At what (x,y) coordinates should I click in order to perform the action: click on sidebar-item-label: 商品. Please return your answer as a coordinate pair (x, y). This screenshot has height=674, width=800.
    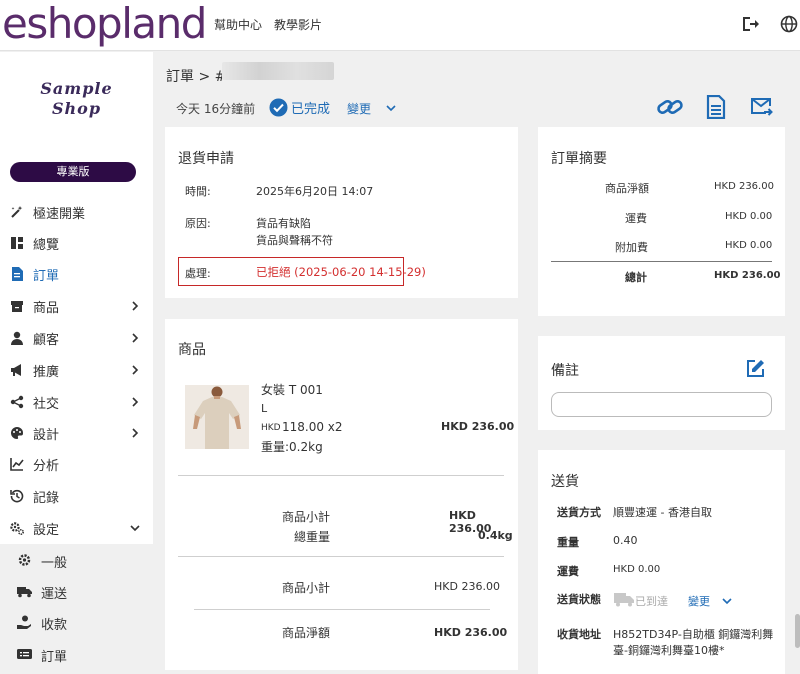
    Looking at the image, I should click on (46, 308).